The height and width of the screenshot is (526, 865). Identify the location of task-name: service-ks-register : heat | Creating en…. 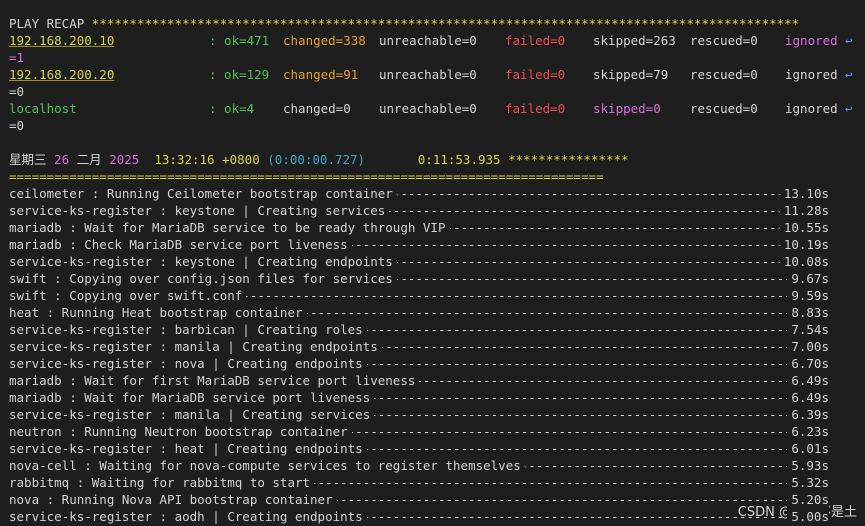
(188, 448).